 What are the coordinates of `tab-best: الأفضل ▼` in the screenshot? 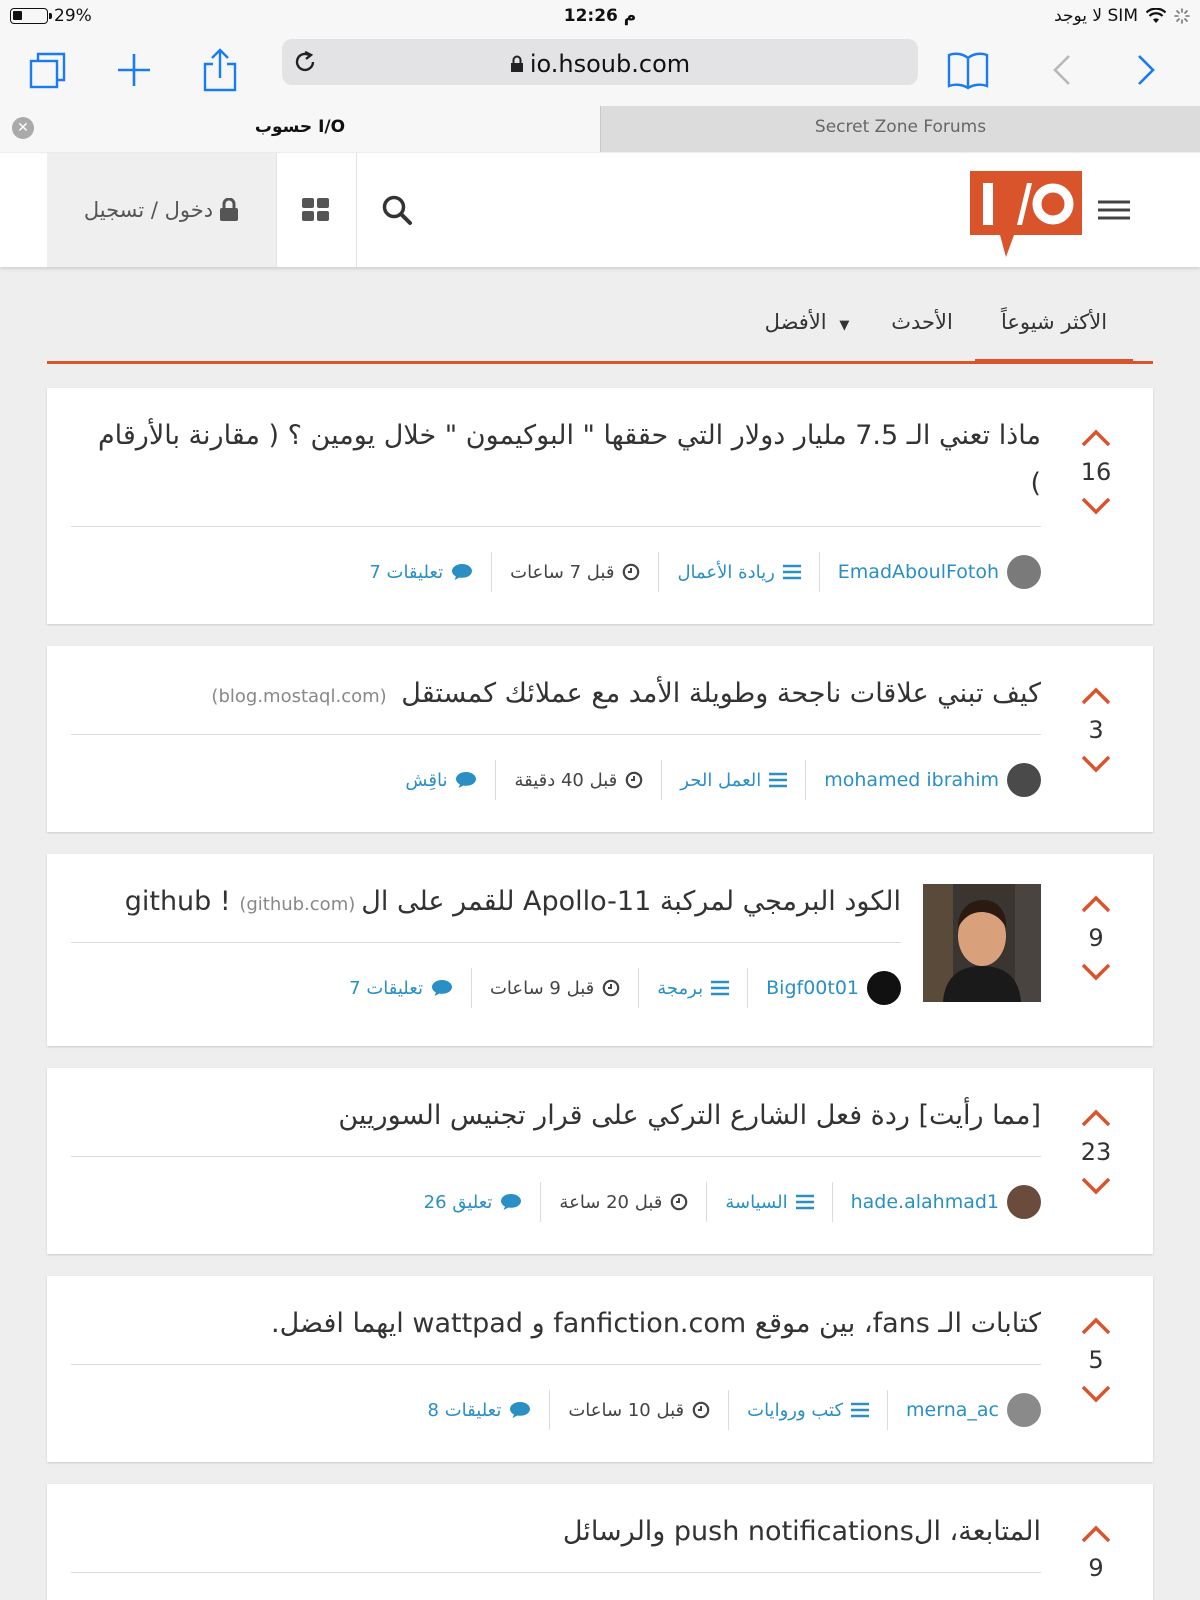 It's located at (807, 337).